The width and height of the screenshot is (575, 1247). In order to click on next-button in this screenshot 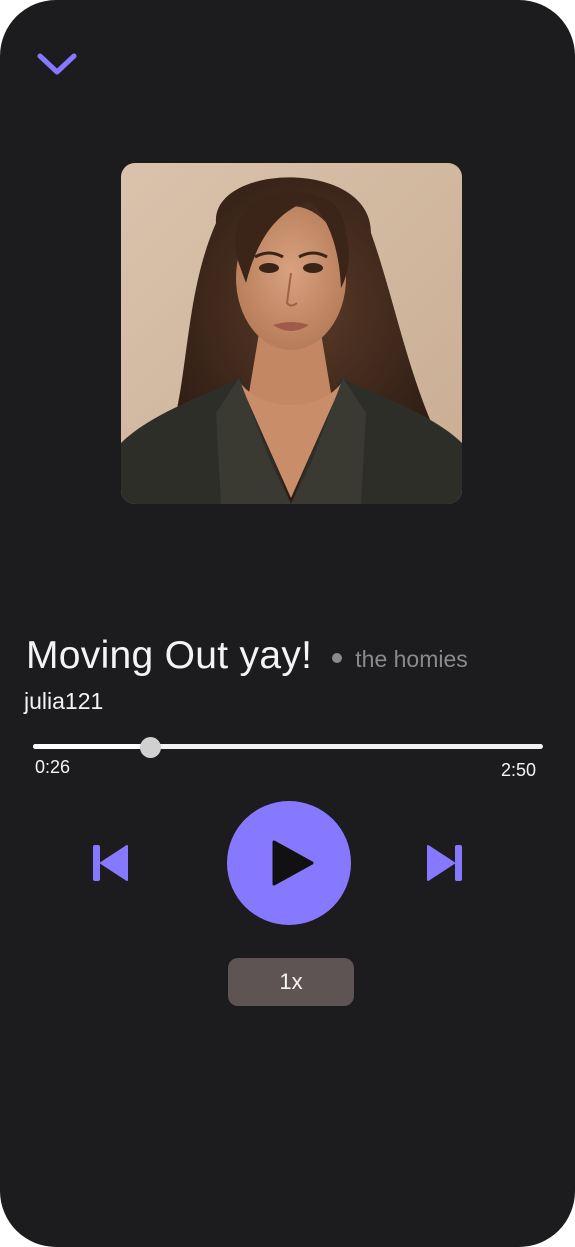, I will do `click(446, 863)`.